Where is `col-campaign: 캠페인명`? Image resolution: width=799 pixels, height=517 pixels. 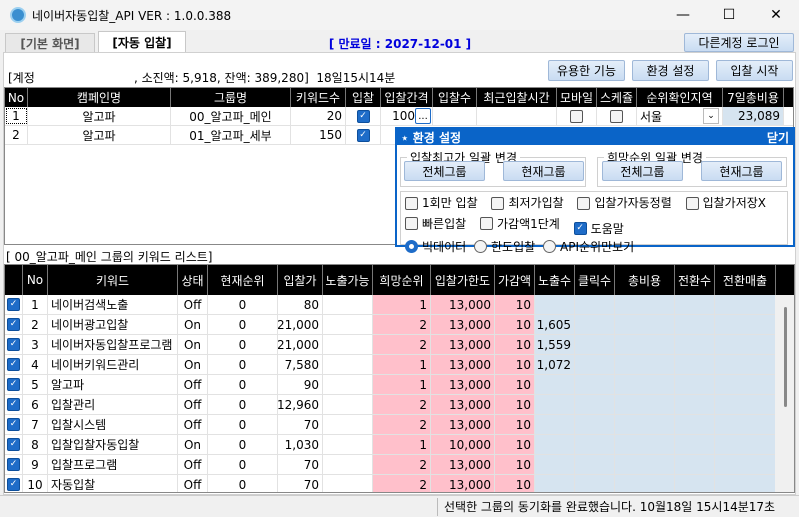 col-campaign: 캠페인명 is located at coordinates (99, 97).